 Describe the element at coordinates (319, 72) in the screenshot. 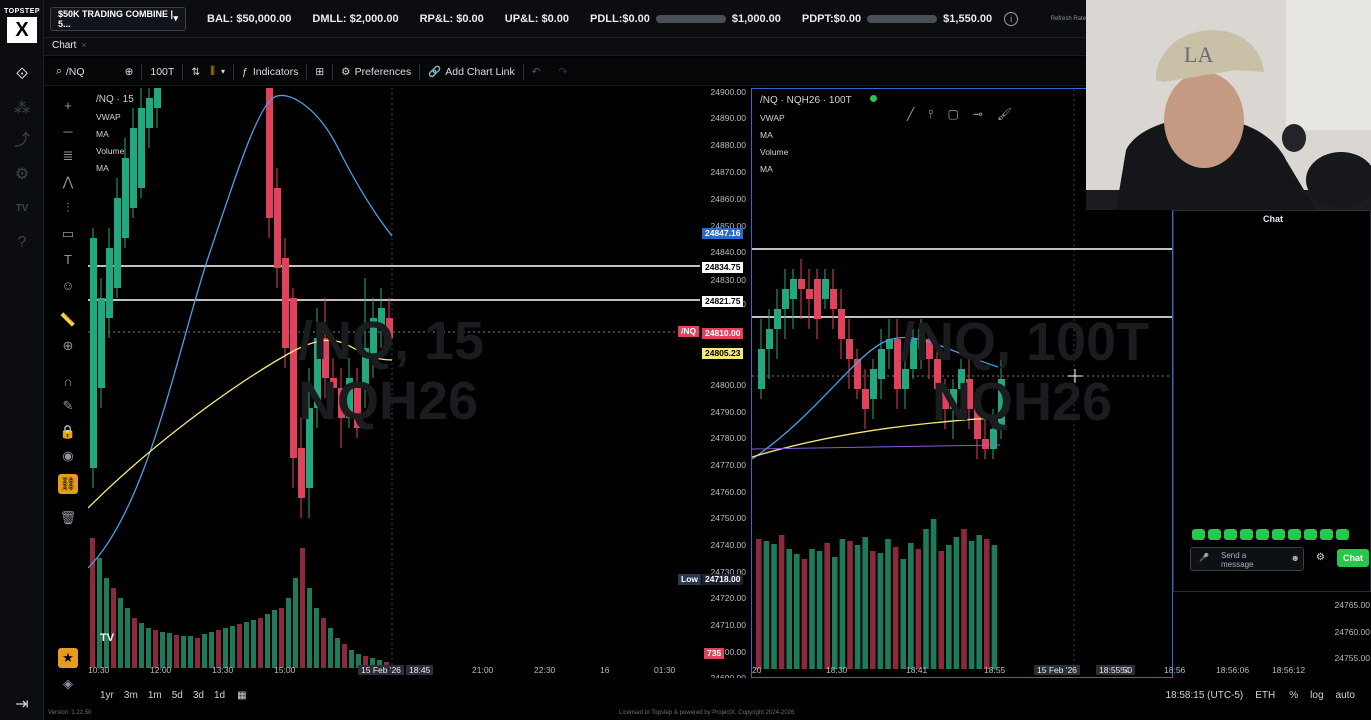

I see `layout-icon: ⊞` at that location.